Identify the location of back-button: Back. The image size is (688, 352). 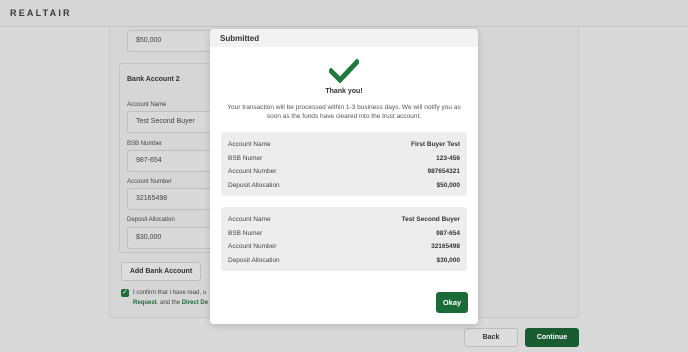
(491, 337).